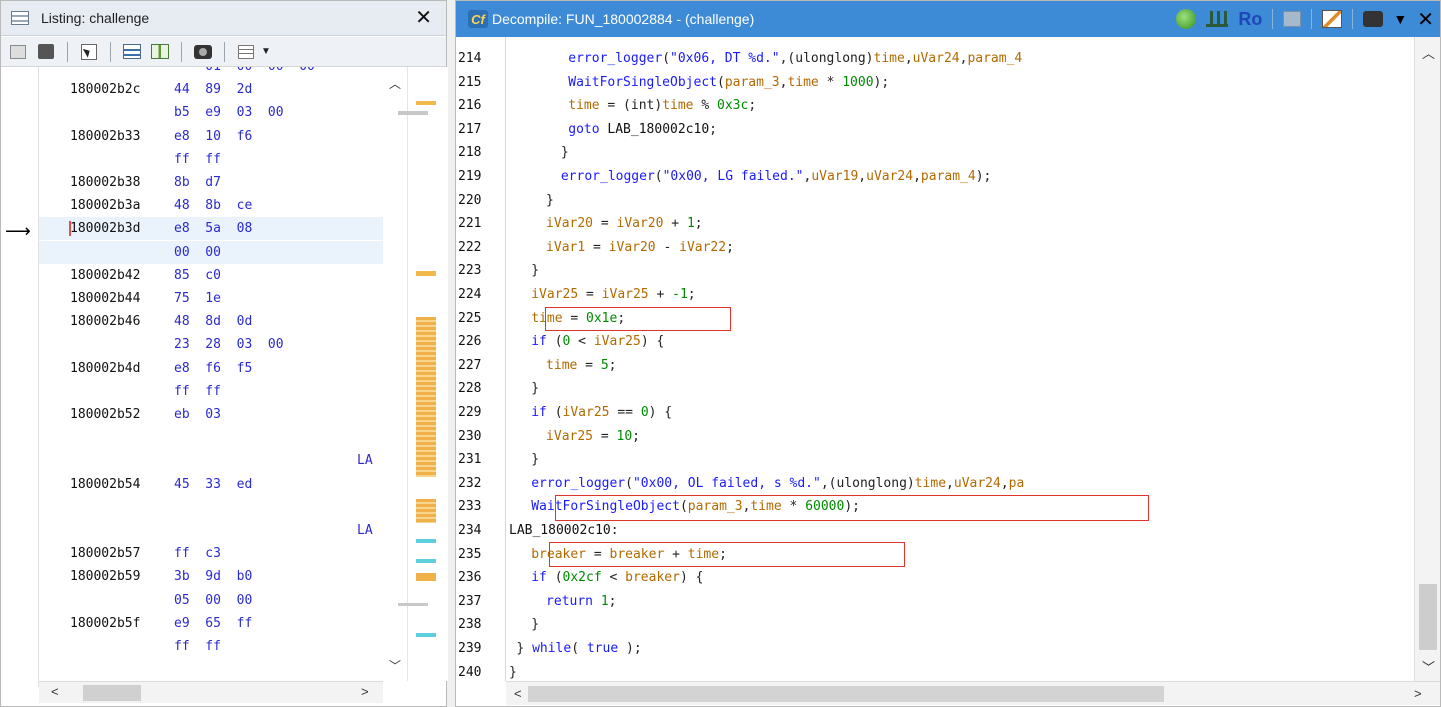 Image resolution: width=1441 pixels, height=707 pixels. I want to click on code-token: param_4, so click(948, 176).